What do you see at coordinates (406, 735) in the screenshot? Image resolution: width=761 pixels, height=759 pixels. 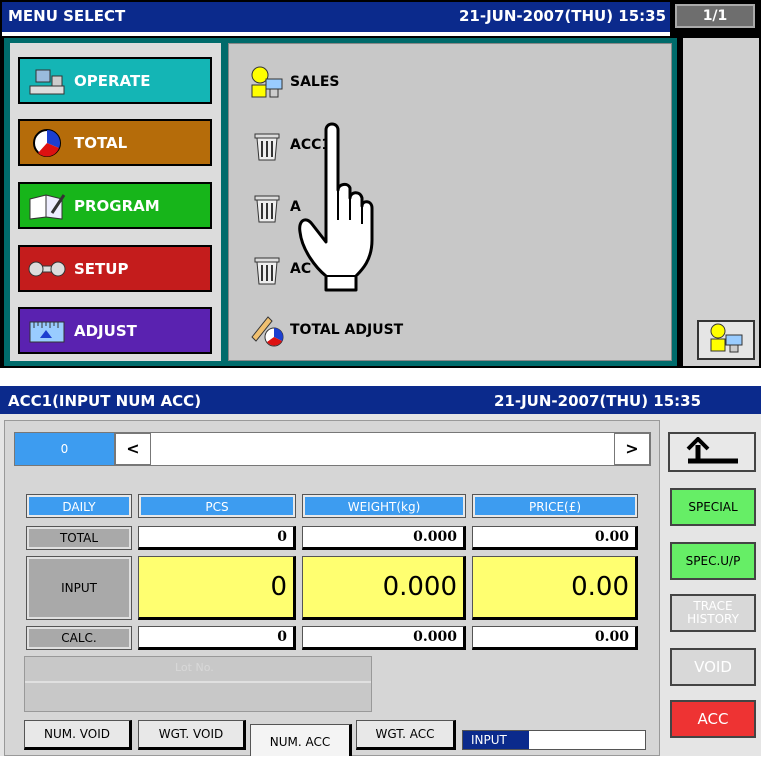 I see `tab-wgt-acc: WGT. ACC` at bounding box center [406, 735].